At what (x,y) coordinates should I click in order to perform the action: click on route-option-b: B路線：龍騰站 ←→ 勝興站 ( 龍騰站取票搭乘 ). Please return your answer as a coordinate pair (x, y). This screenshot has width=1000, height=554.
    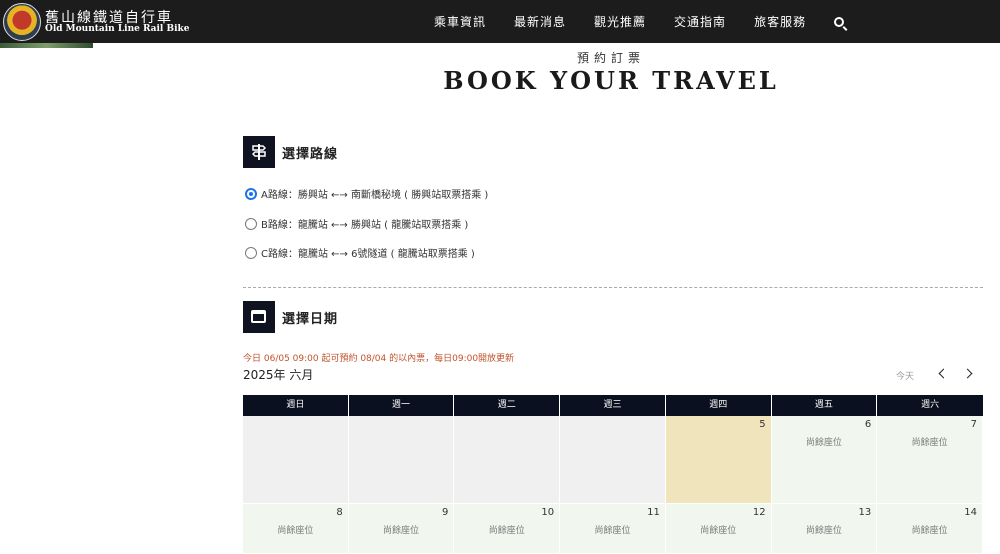
    Looking at the image, I should click on (356, 223).